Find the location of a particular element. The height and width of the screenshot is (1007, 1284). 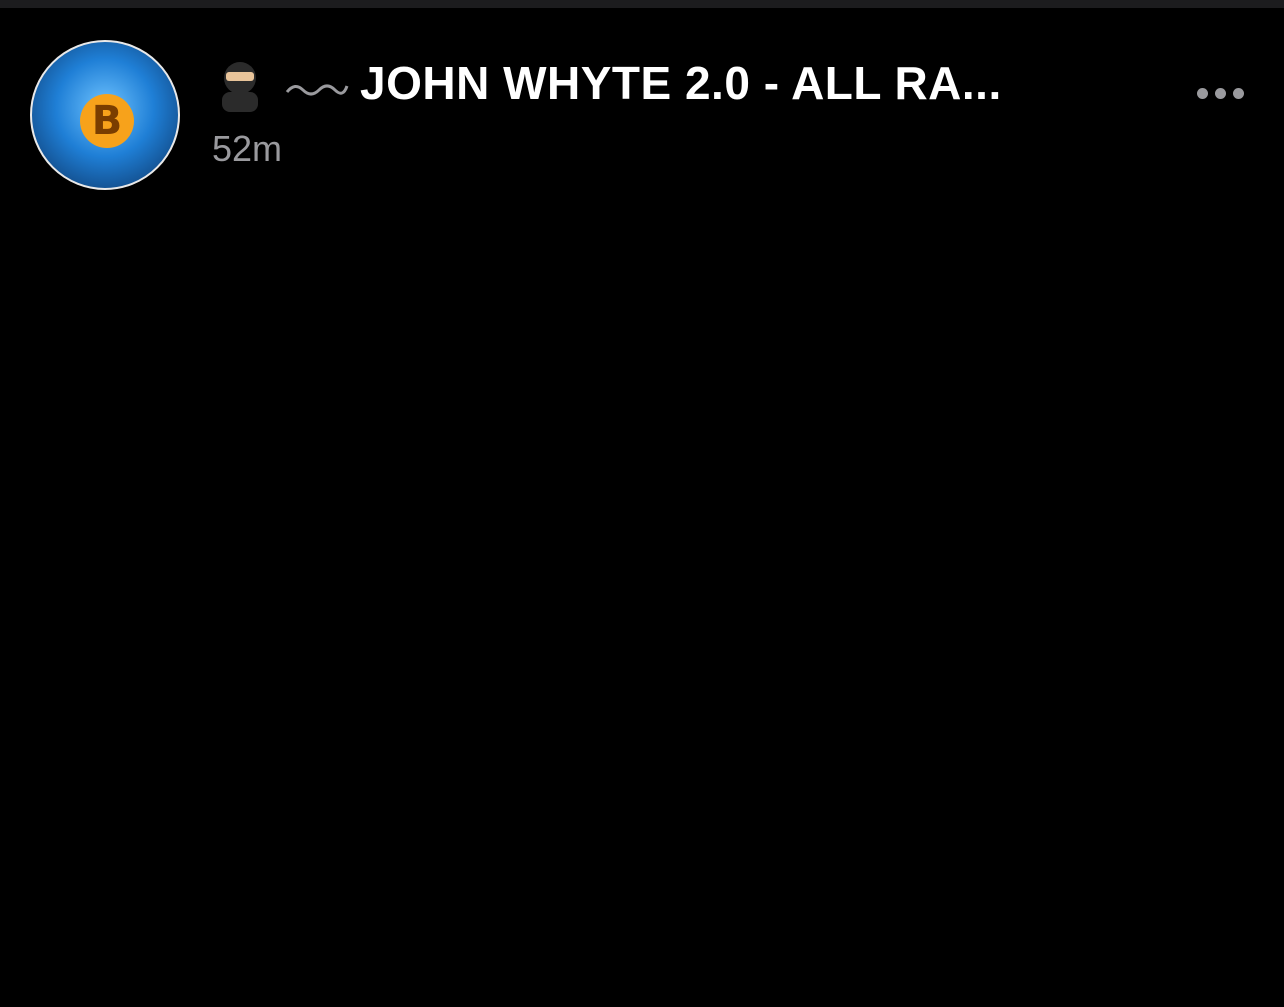

bitcoin-logo-icon: B is located at coordinates (107, 121).